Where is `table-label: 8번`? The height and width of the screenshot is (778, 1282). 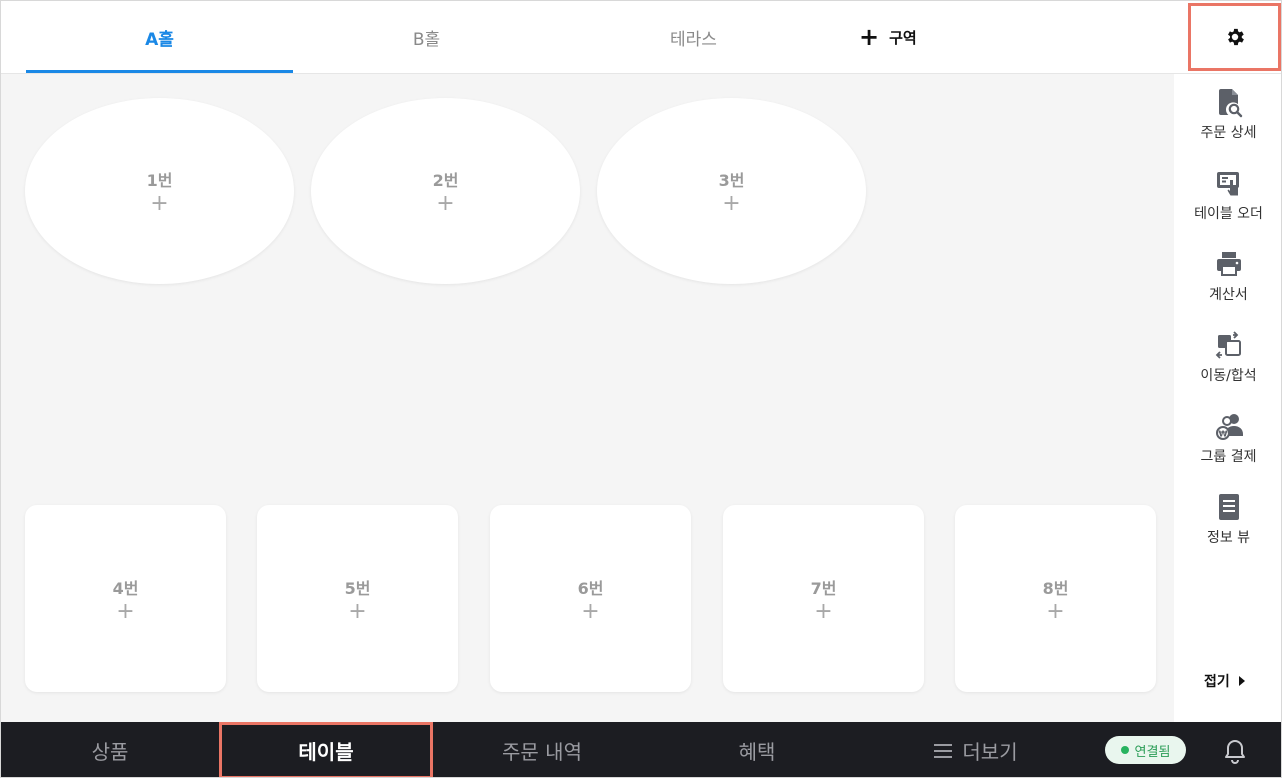
table-label: 8번 is located at coordinates (1055, 588).